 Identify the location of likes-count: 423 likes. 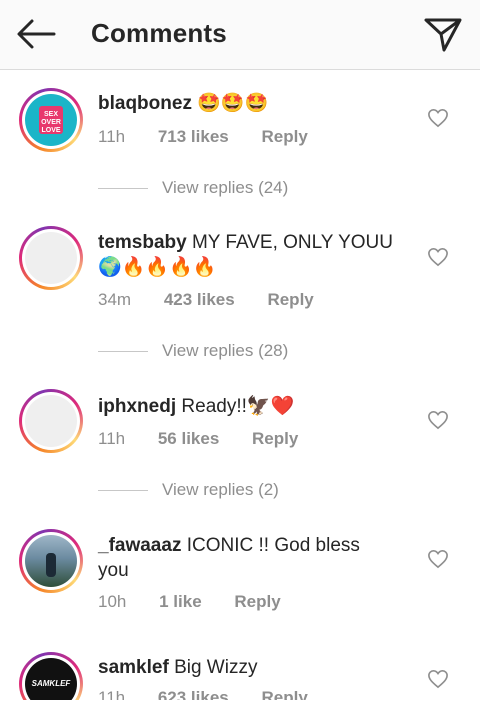
(199, 300).